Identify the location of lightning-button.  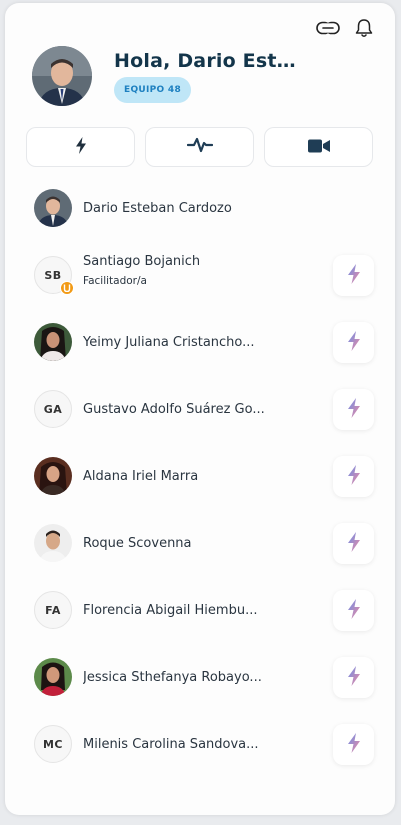
(80, 147).